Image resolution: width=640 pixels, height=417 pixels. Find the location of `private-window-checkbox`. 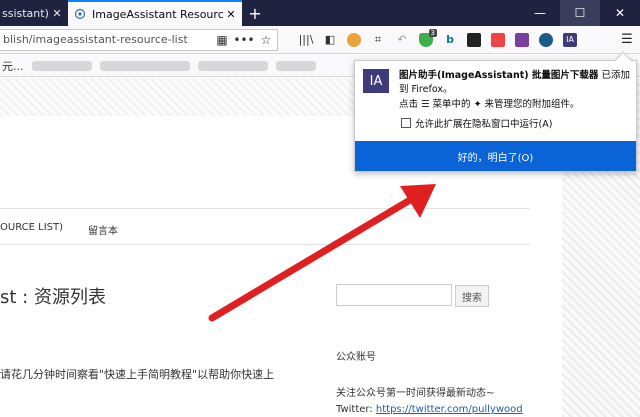

private-window-checkbox is located at coordinates (406, 123).